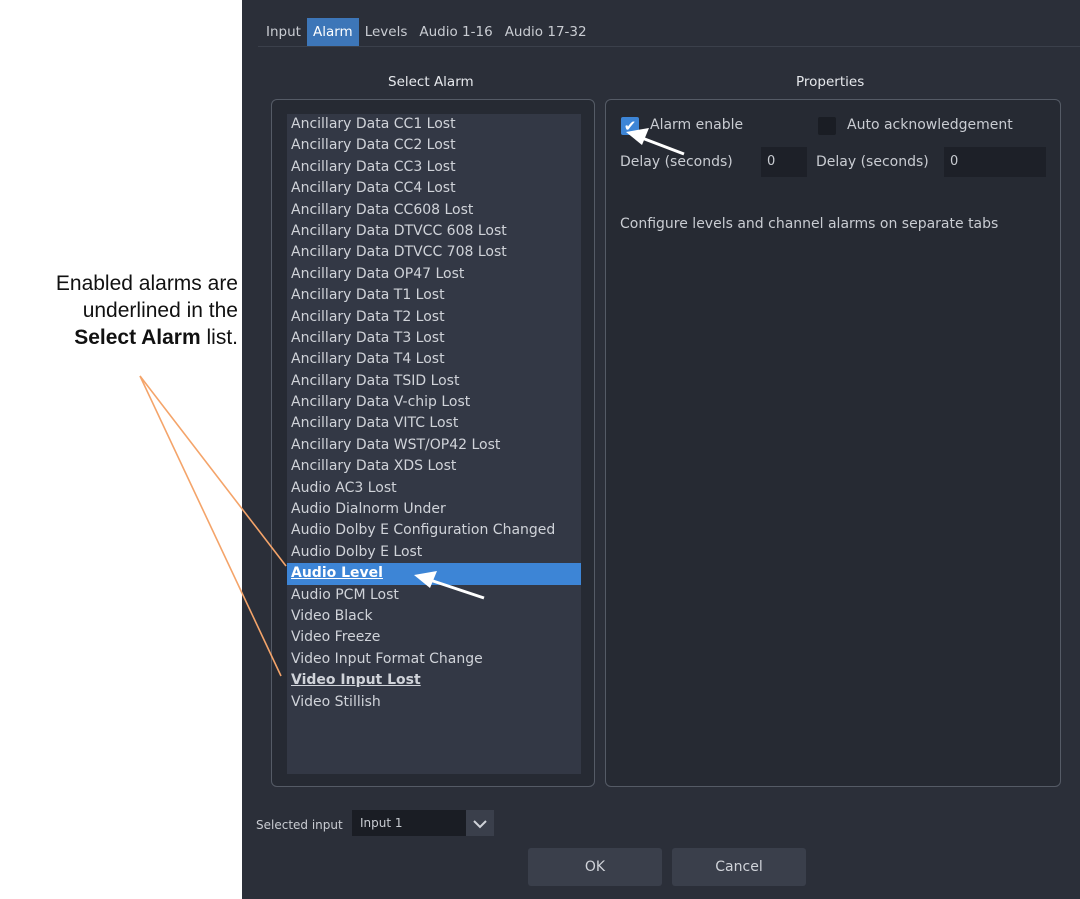 The height and width of the screenshot is (899, 1080). Describe the element at coordinates (434, 423) in the screenshot. I see `list-item: Ancillary Data VITC Lost` at that location.